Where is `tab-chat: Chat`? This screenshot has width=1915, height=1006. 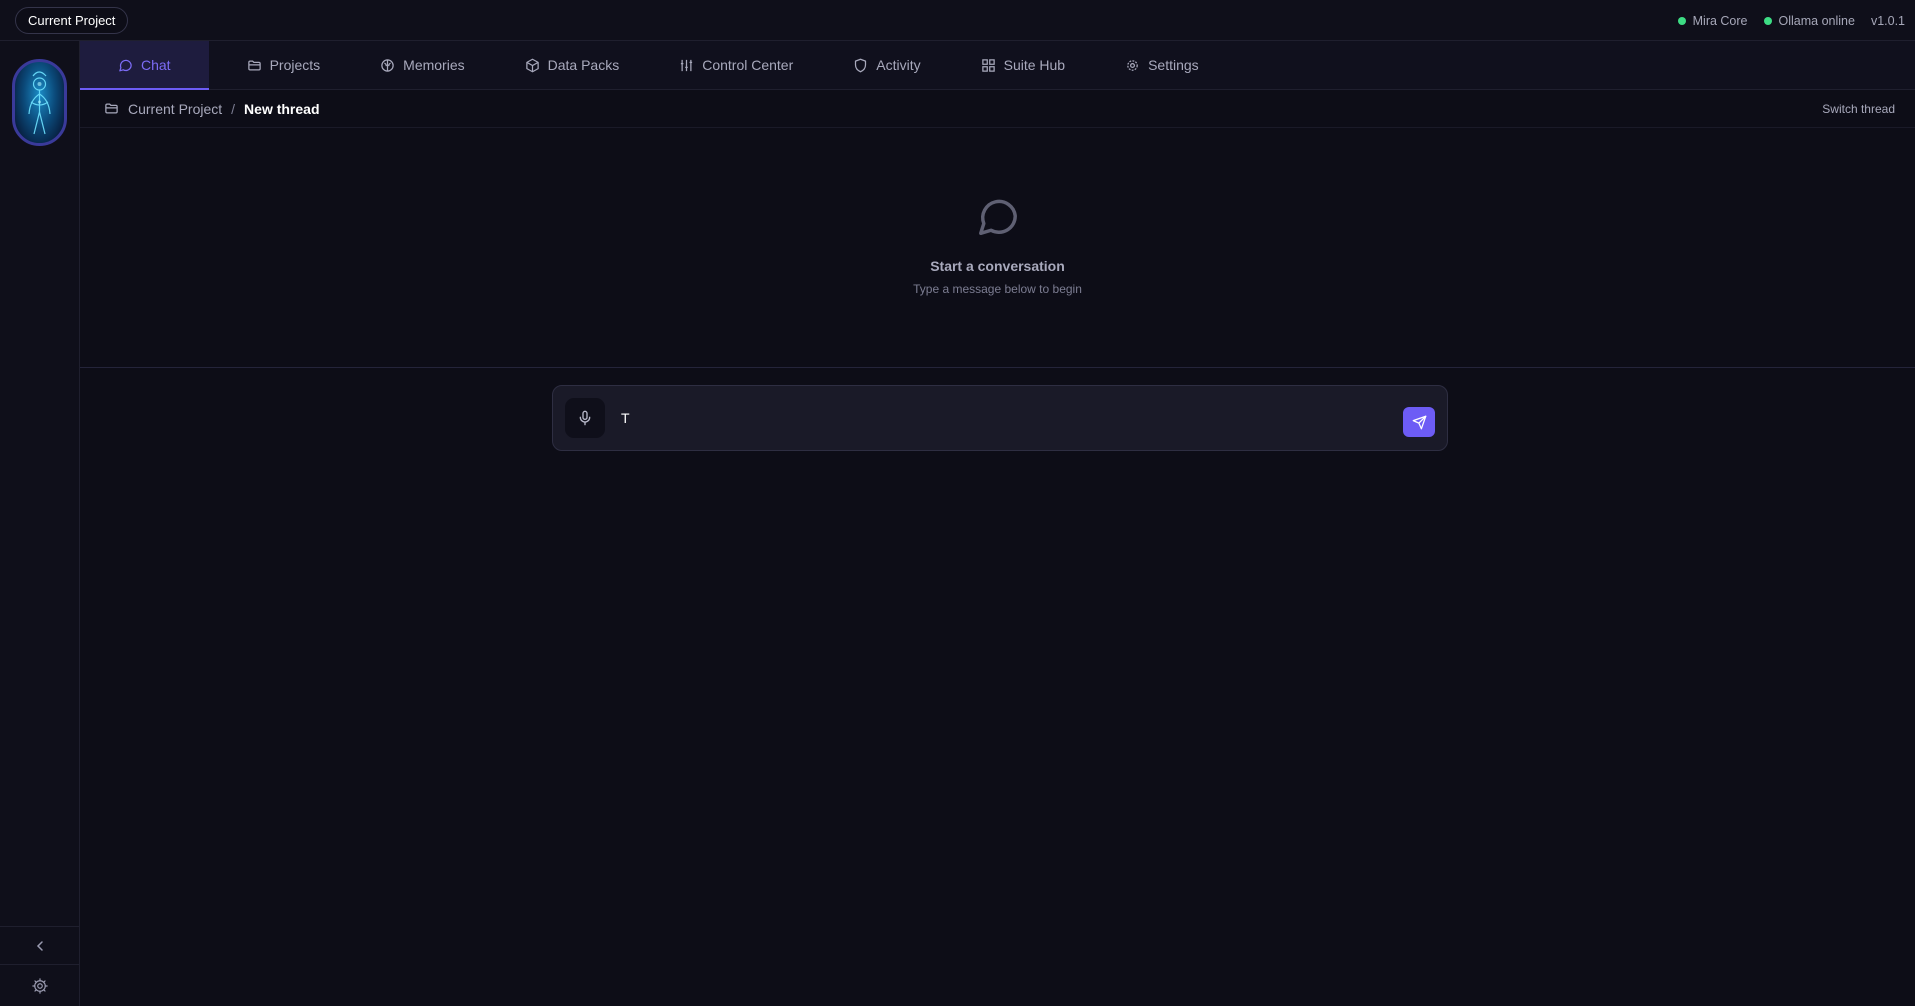 tab-chat: Chat is located at coordinates (144, 65).